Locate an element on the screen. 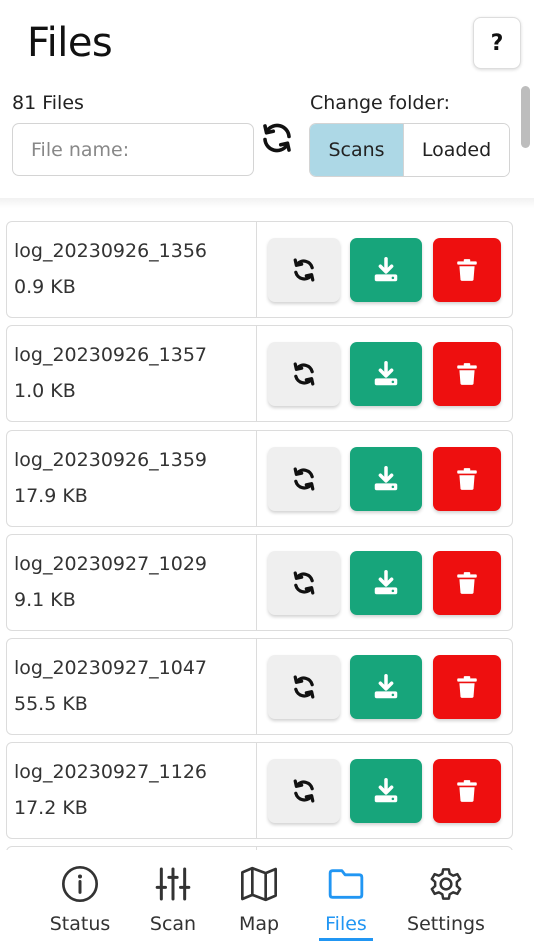 Image resolution: width=534 pixels, height=950 pixels. file-info: log_20230926_1357 1.0 KB is located at coordinates (132, 373).